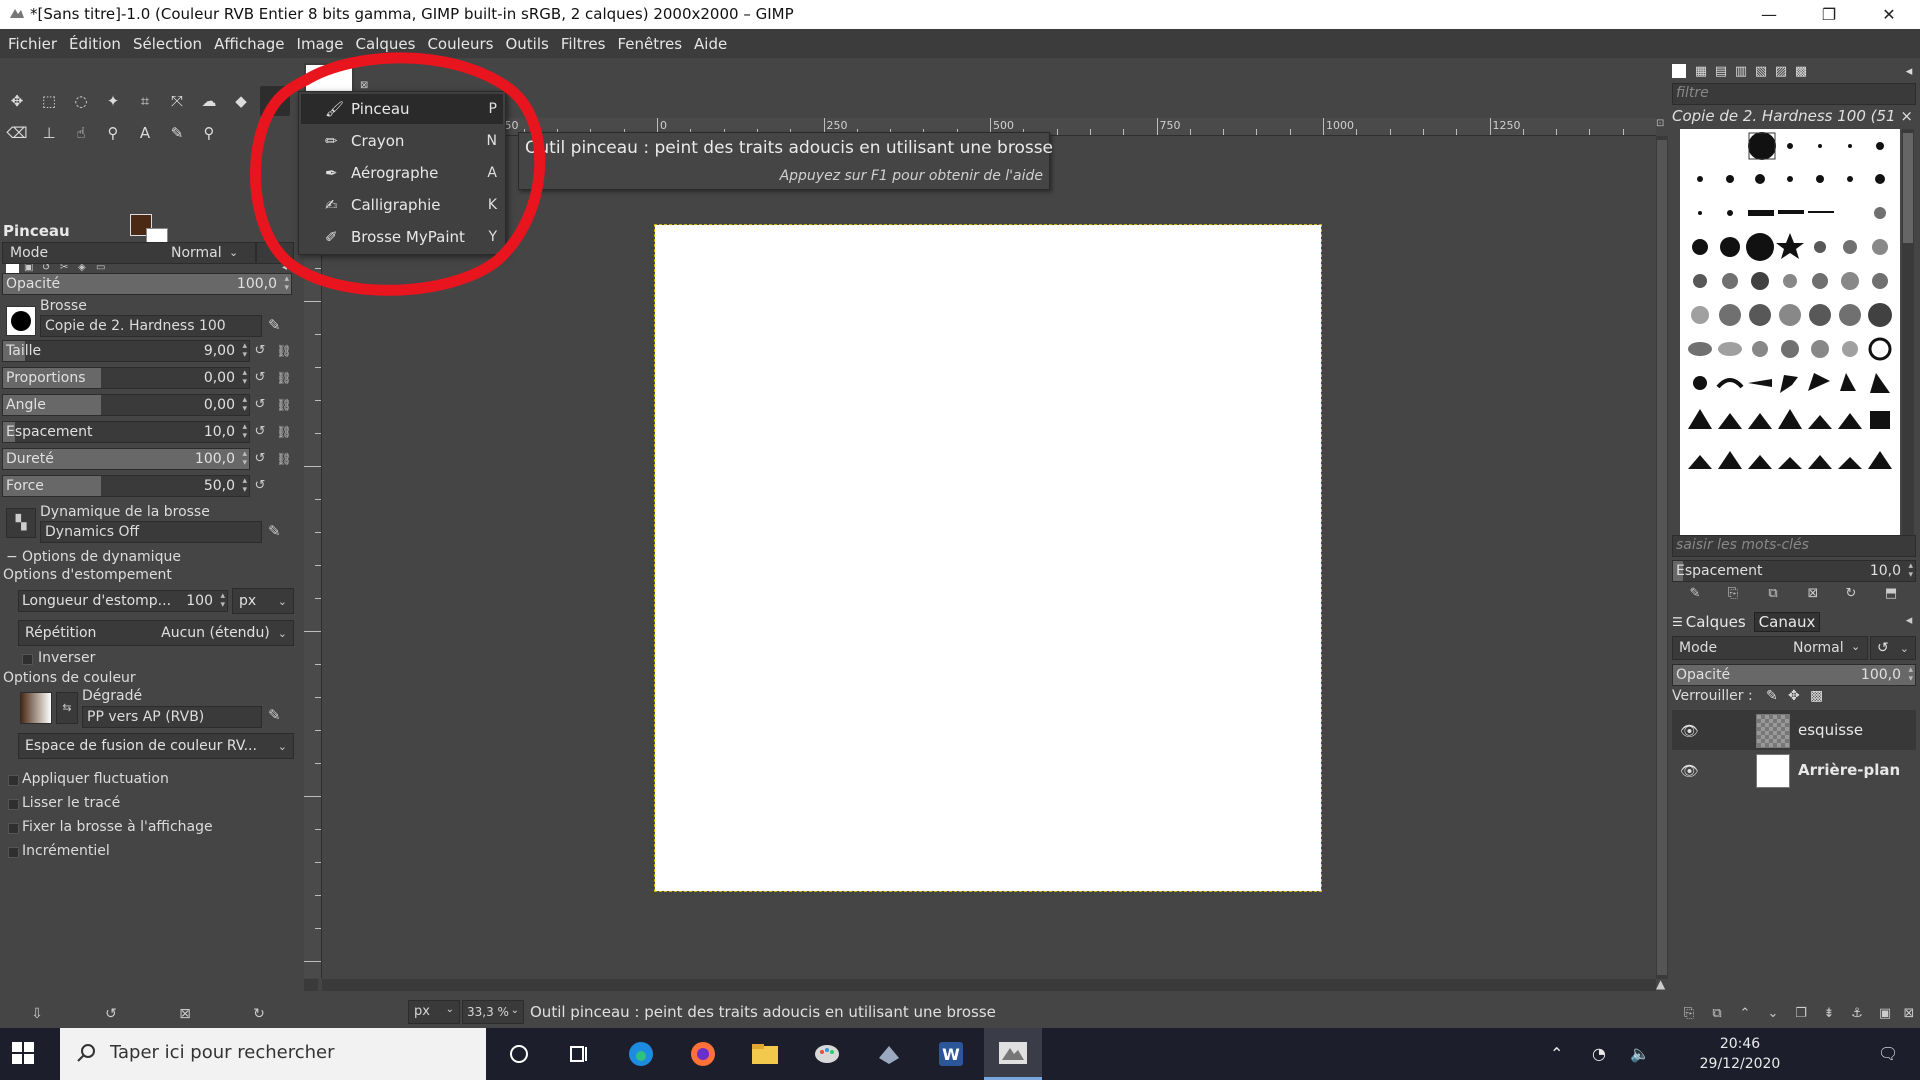  I want to click on brush-tags-input: saisir les mots-clés, so click(1794, 546).